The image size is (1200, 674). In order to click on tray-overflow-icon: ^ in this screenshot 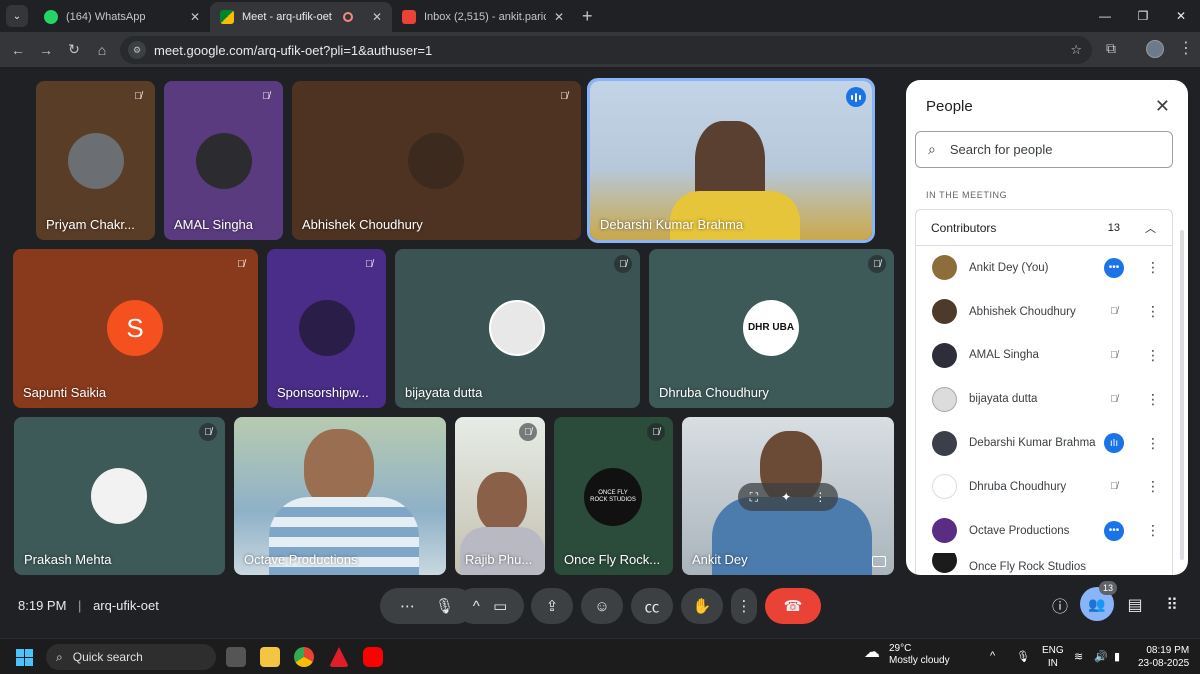, I will do `click(992, 656)`.